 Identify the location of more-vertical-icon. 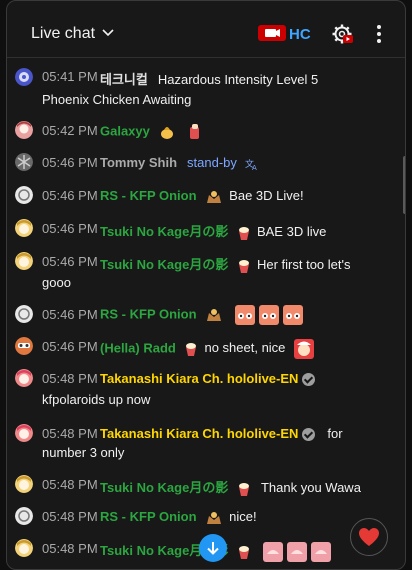
(379, 34).